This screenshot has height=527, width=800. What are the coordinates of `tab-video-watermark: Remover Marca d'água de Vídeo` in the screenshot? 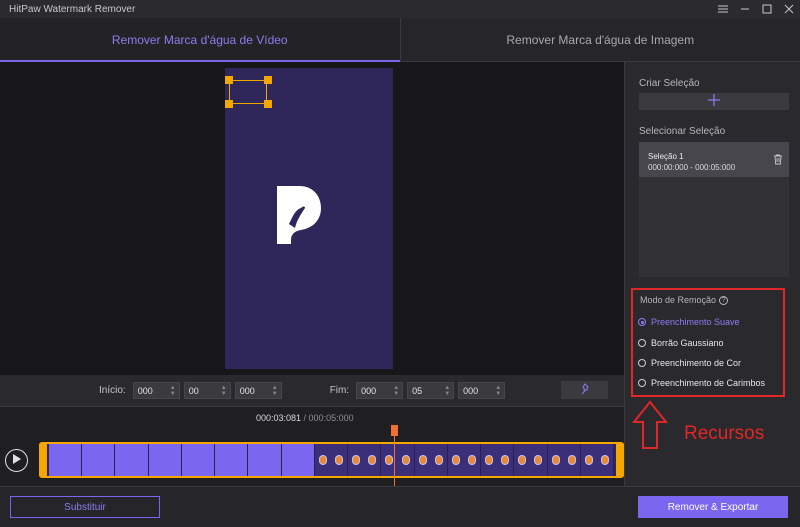 It's located at (200, 40).